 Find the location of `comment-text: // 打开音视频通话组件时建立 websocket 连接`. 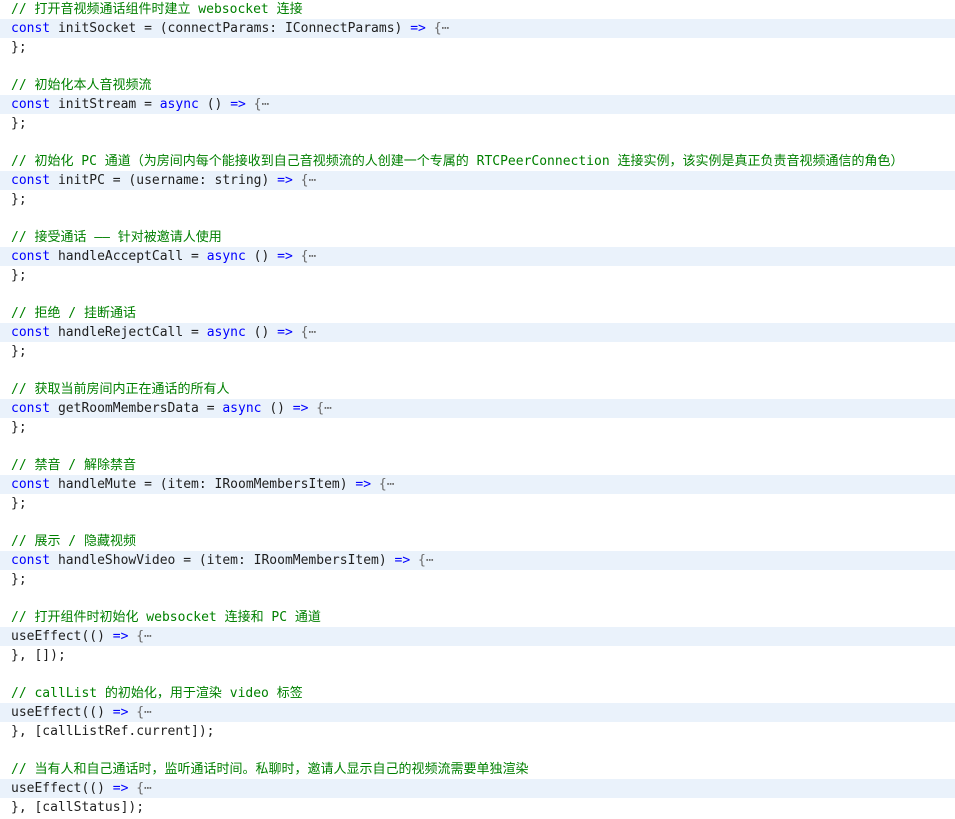

comment-text: // 打开音视频通话组件时建立 websocket 连接 is located at coordinates (157, 9).